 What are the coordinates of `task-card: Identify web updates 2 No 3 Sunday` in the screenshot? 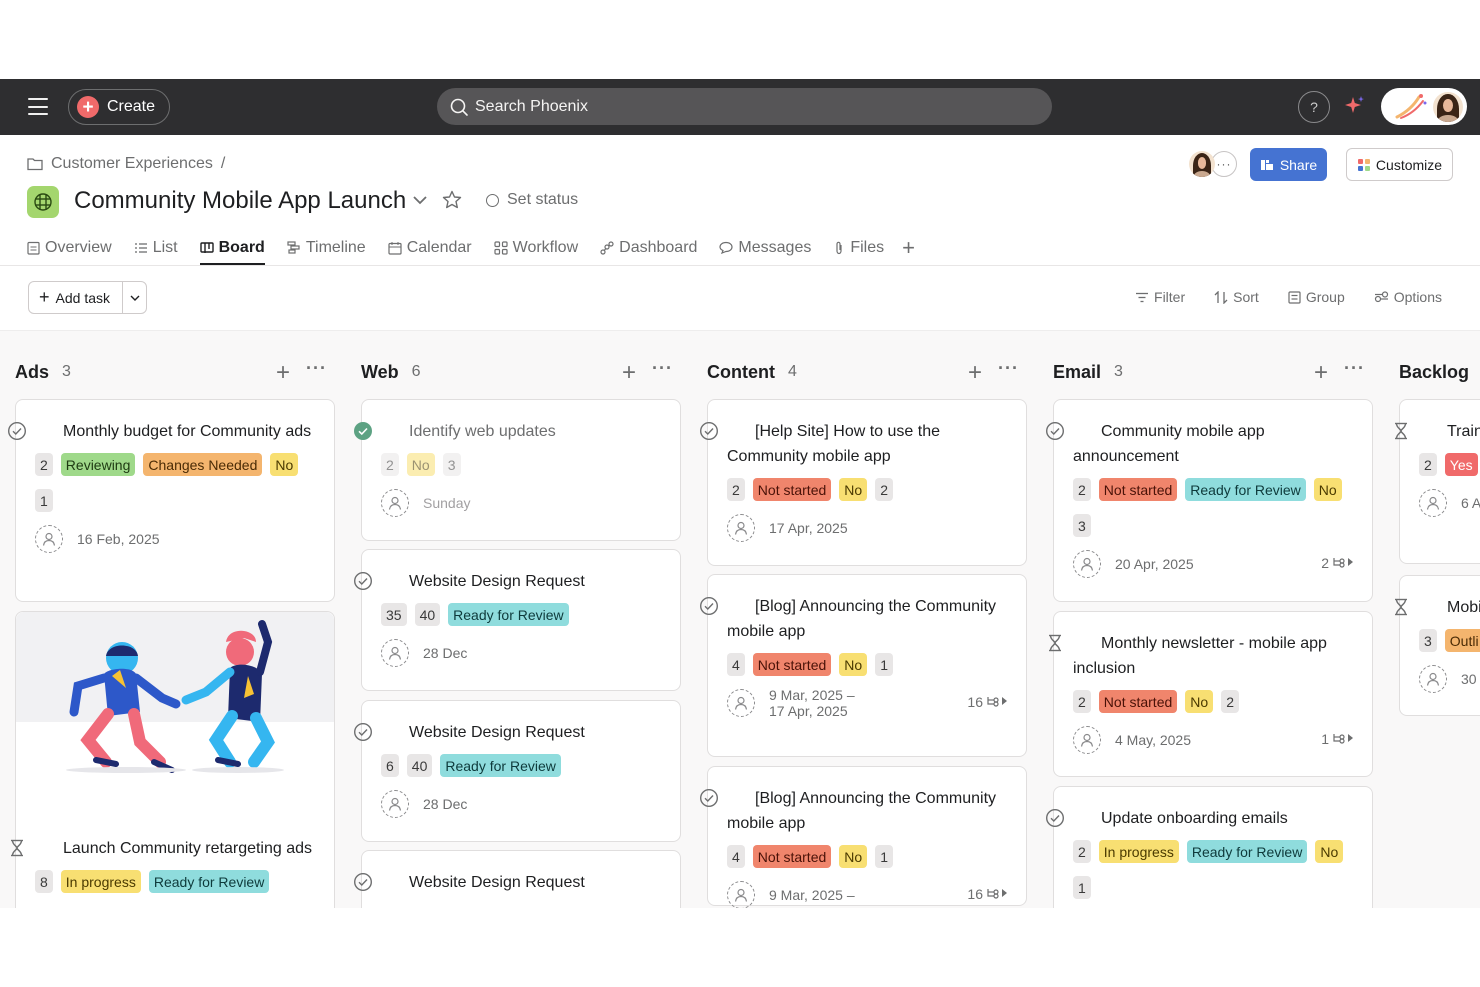 It's located at (517, 470).